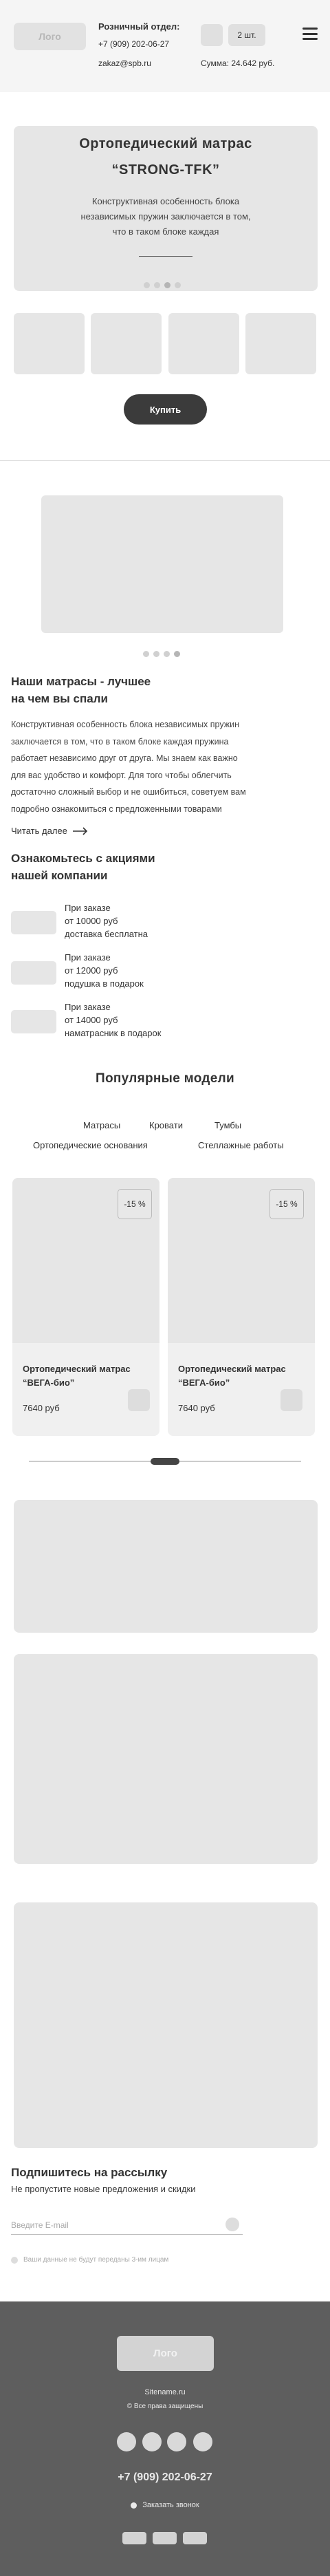 This screenshot has width=330, height=2576. What do you see at coordinates (165, 409) in the screenshot?
I see `buy-button: Купить` at bounding box center [165, 409].